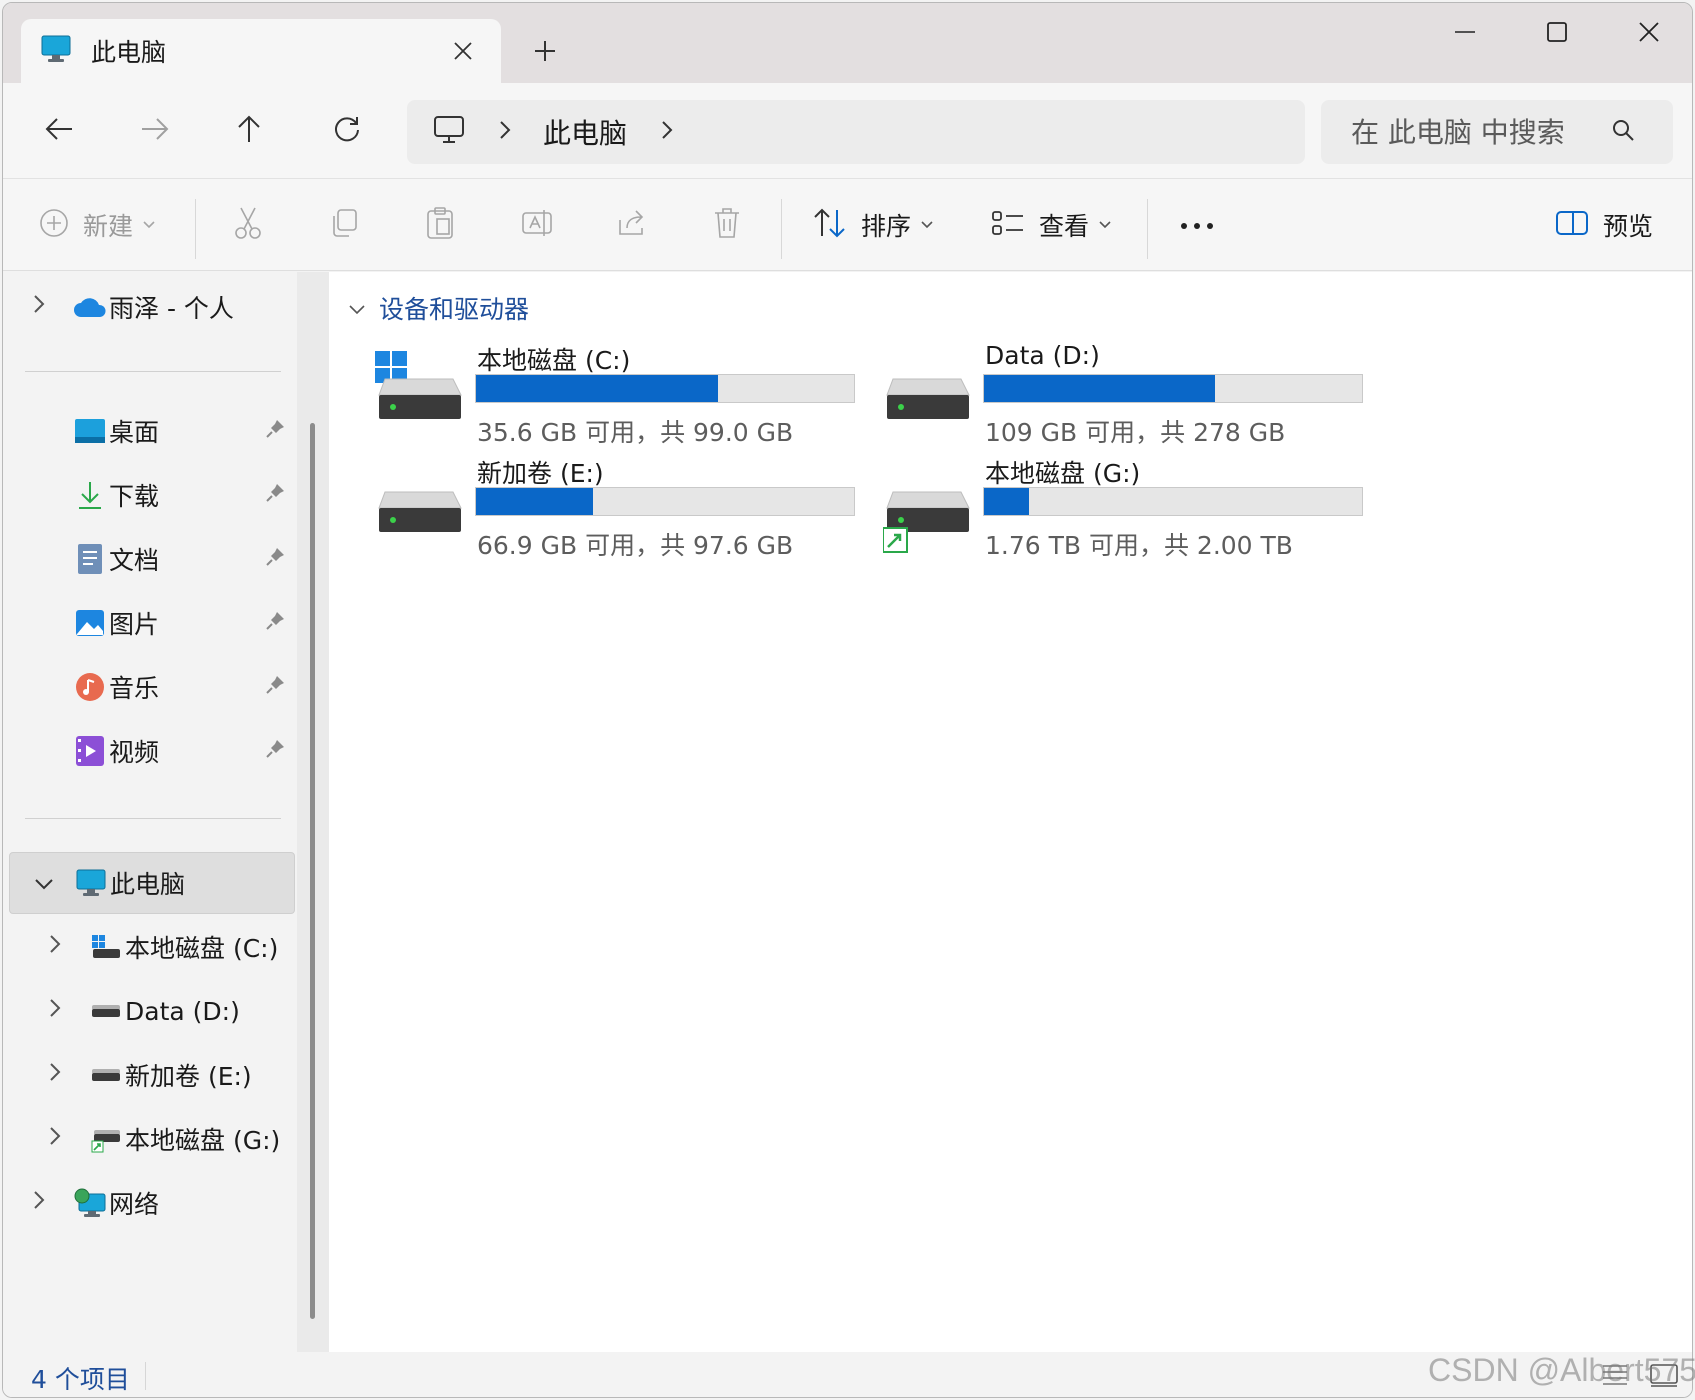 Image resolution: width=1695 pixels, height=1400 pixels. I want to click on preview-pane-icon, so click(1572, 225).